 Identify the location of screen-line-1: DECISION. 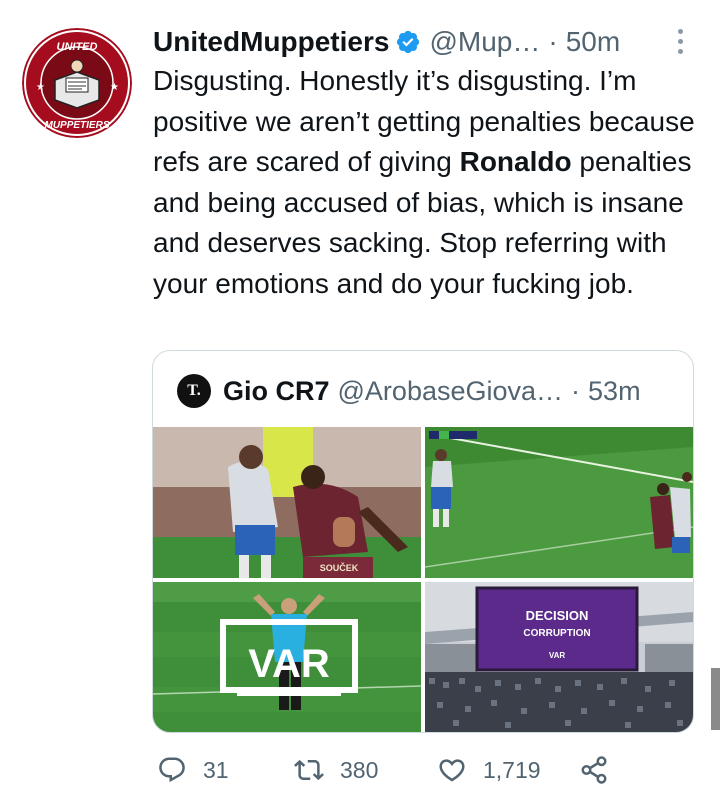
(557, 615).